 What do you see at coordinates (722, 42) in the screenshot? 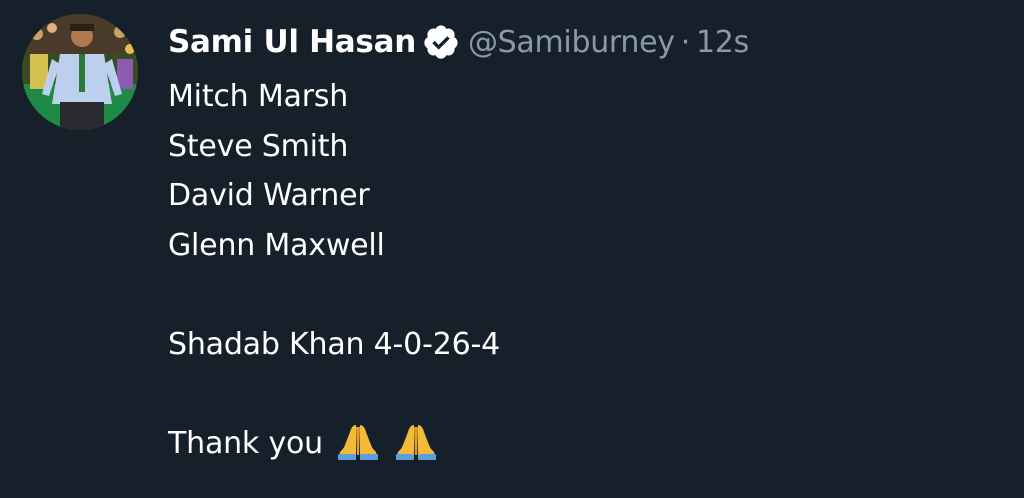
I see `tweet-timestamp: 12s` at bounding box center [722, 42].